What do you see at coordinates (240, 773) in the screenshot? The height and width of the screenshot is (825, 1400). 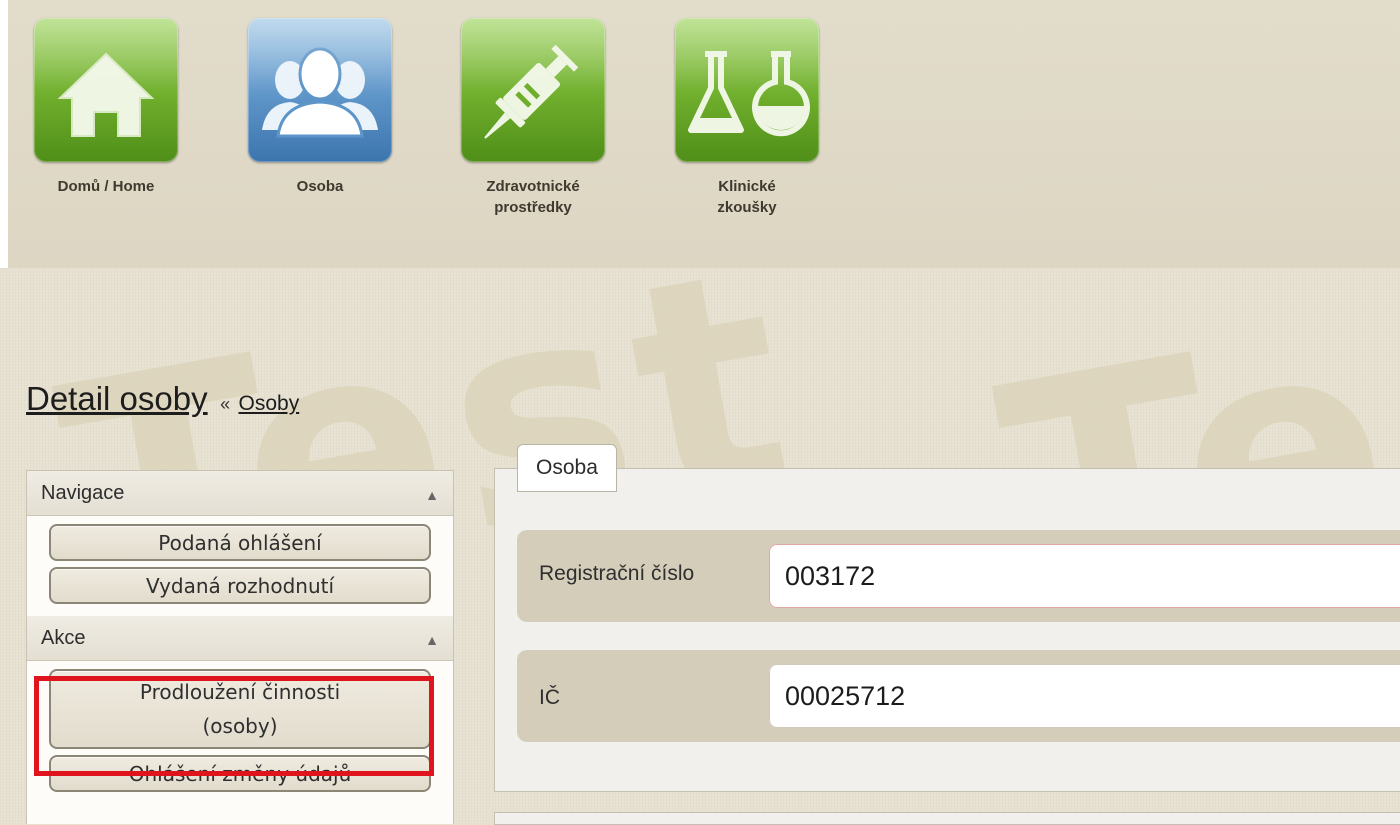 I see `ohlaseni-zmeny-udaju-button: Ohlášení změny údajů` at bounding box center [240, 773].